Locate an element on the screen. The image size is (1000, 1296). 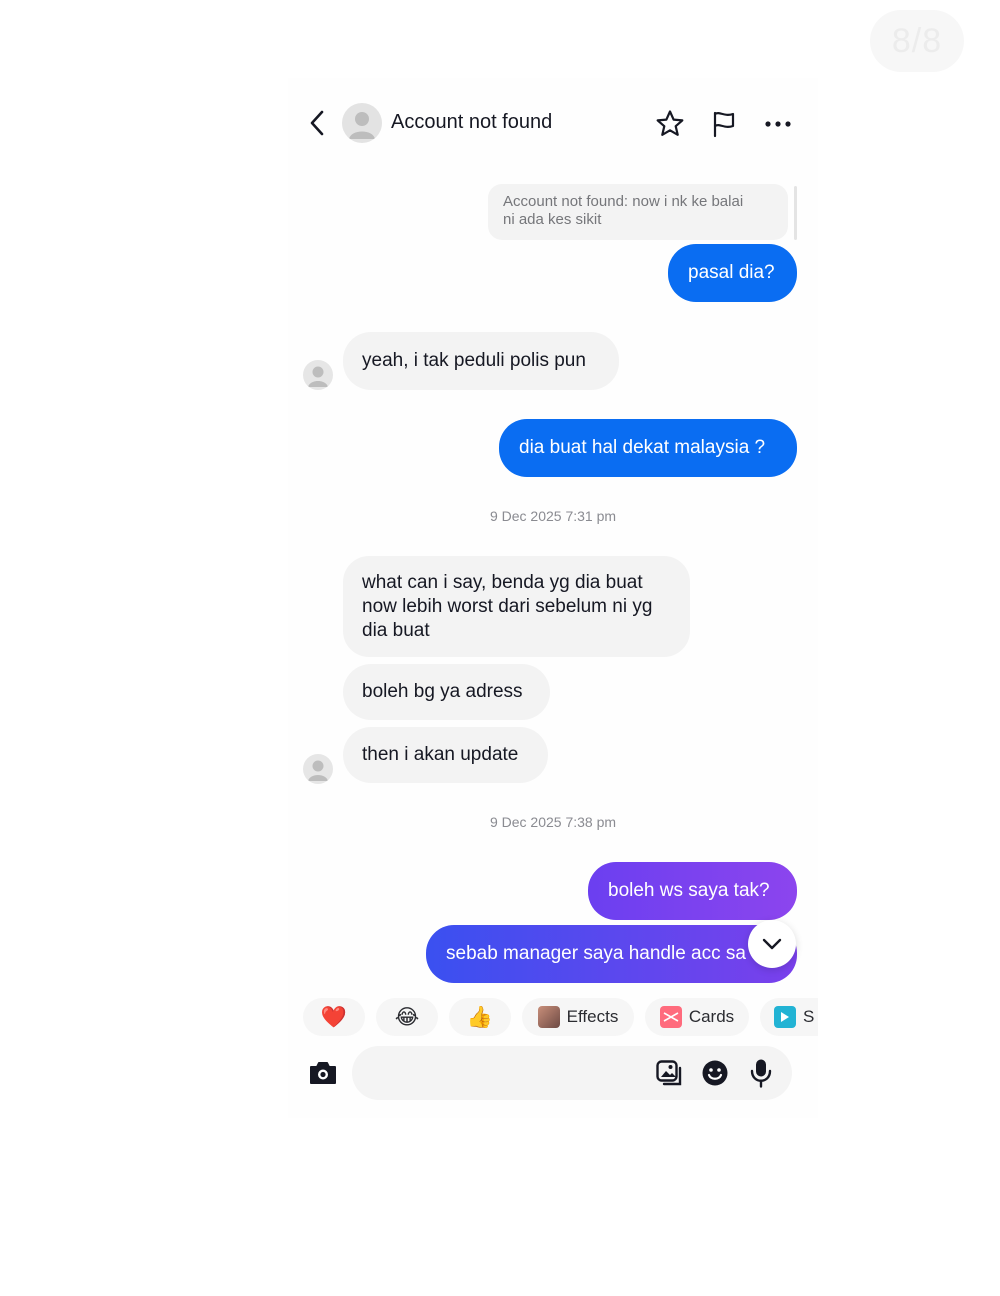
message-composer is located at coordinates (572, 1074).